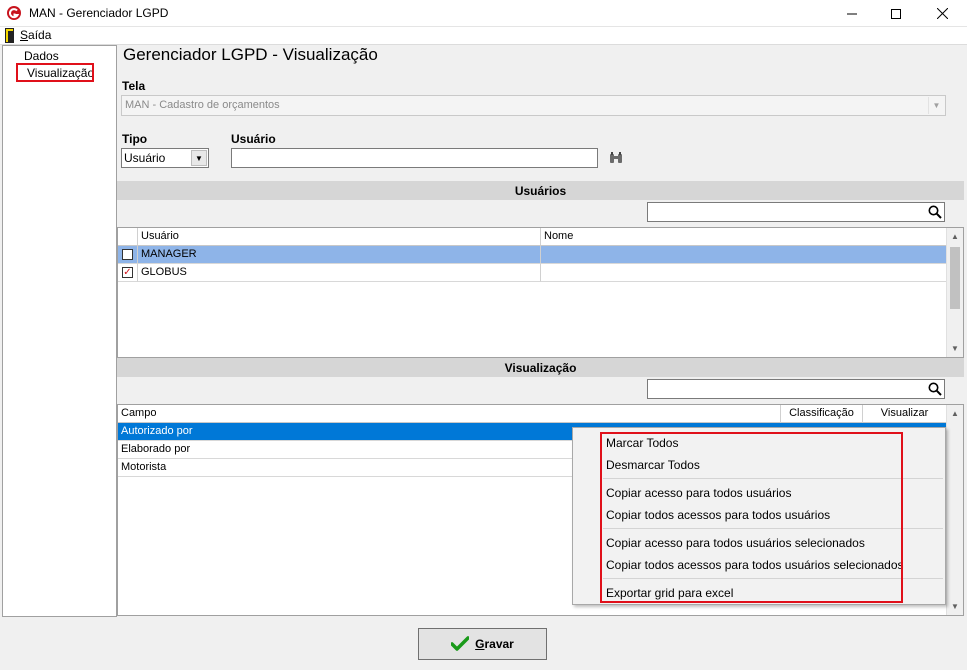 The width and height of the screenshot is (967, 670). Describe the element at coordinates (9, 35) in the screenshot. I see `exit-icon` at that location.